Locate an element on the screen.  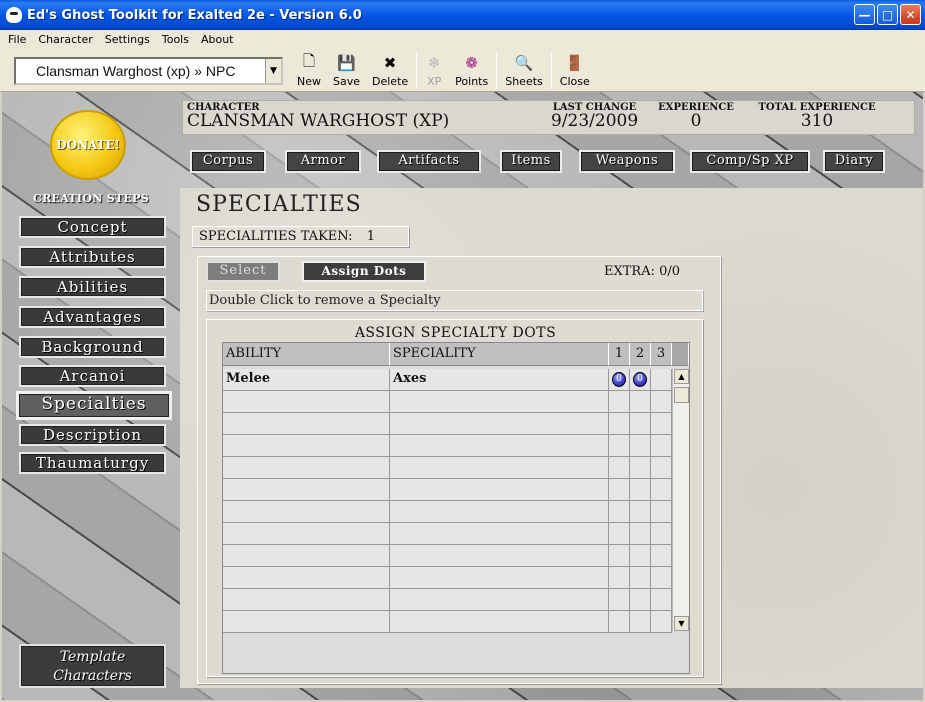
step-concept: Concept is located at coordinates (92, 227).